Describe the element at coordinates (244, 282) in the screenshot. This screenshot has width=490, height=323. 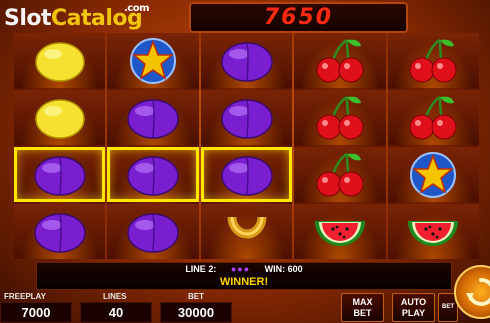
I see `winner-message: WINNER!` at that location.